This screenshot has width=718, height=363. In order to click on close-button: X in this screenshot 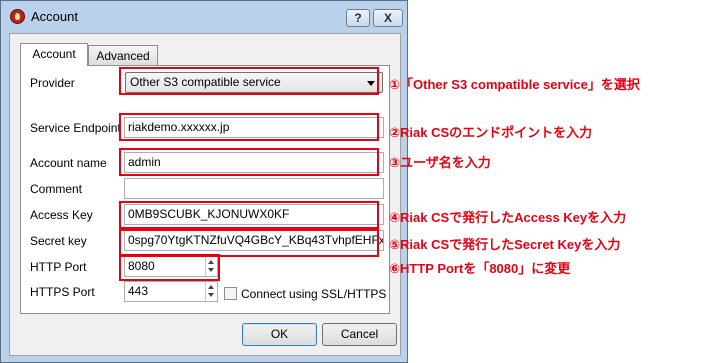, I will do `click(388, 18)`.